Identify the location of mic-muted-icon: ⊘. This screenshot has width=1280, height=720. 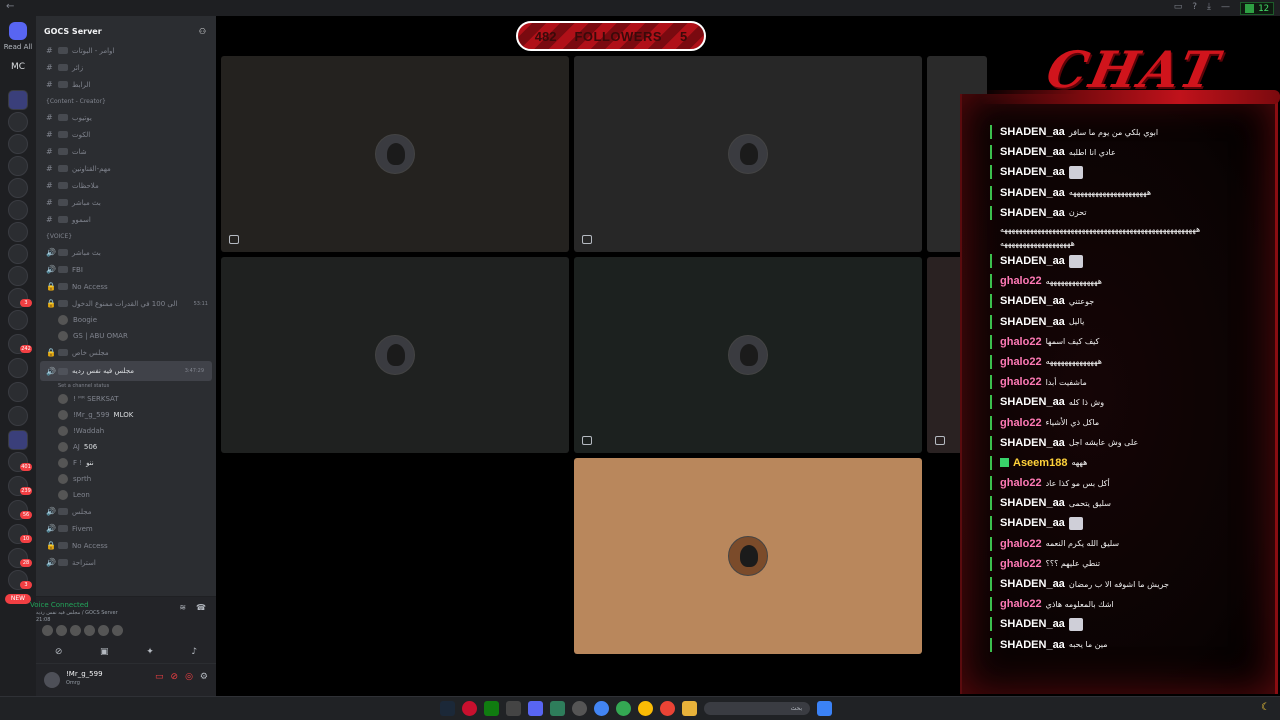
(175, 677).